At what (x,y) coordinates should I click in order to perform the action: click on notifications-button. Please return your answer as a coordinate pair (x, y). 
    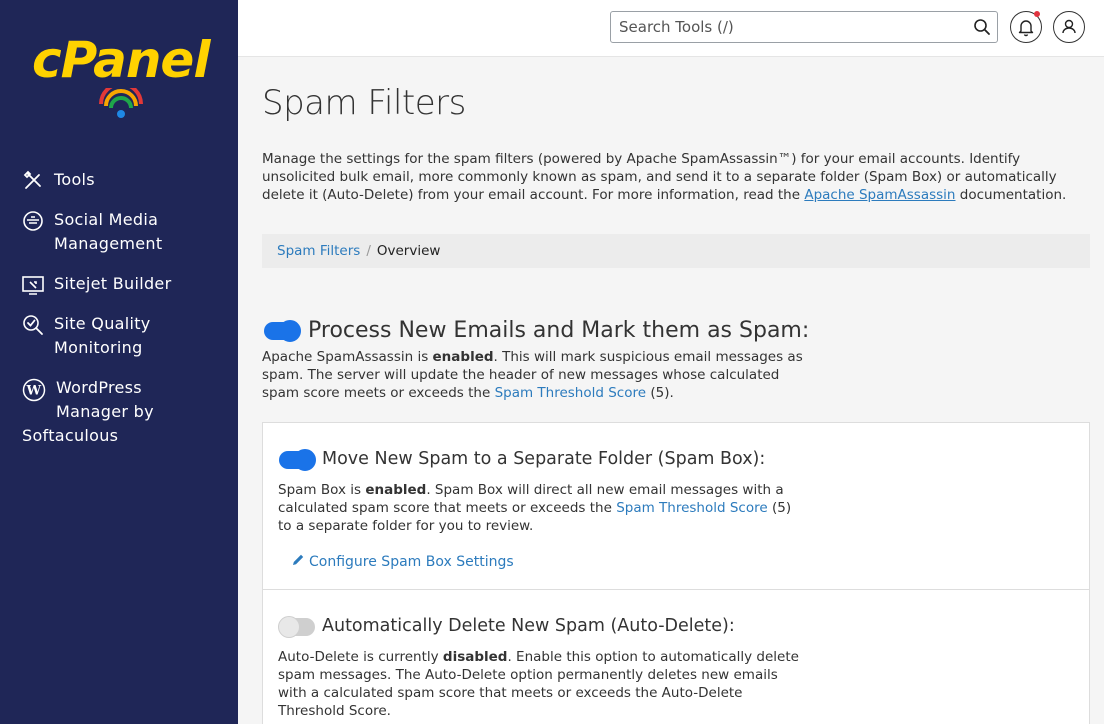
    Looking at the image, I should click on (1026, 27).